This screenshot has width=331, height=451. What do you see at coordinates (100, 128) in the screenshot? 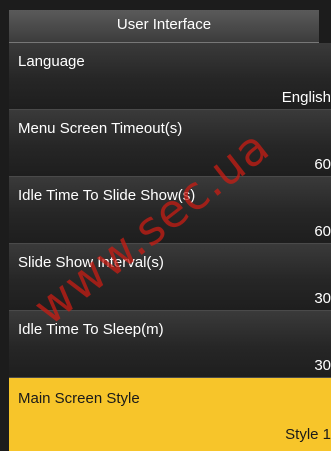
I see `setting-label: Menu Screen Timeout(s)` at bounding box center [100, 128].